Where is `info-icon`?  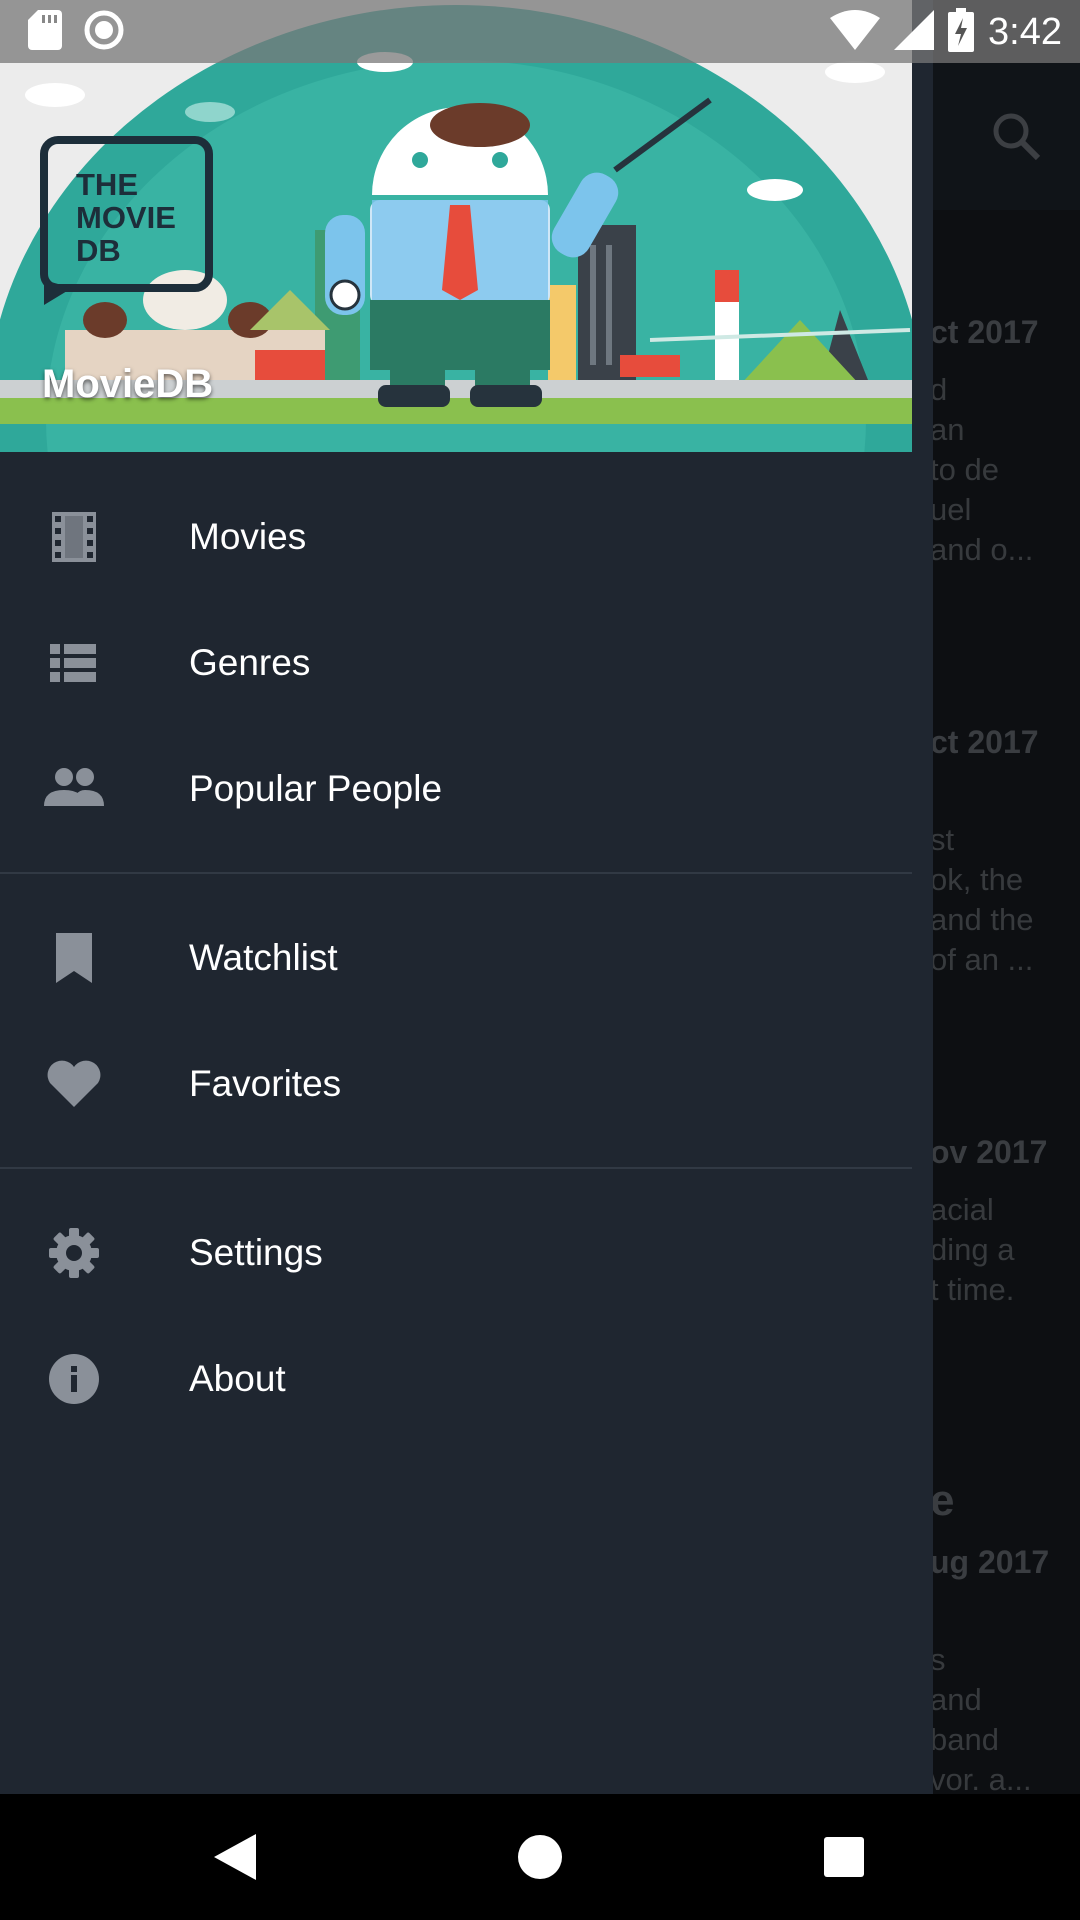 info-icon is located at coordinates (74, 1379).